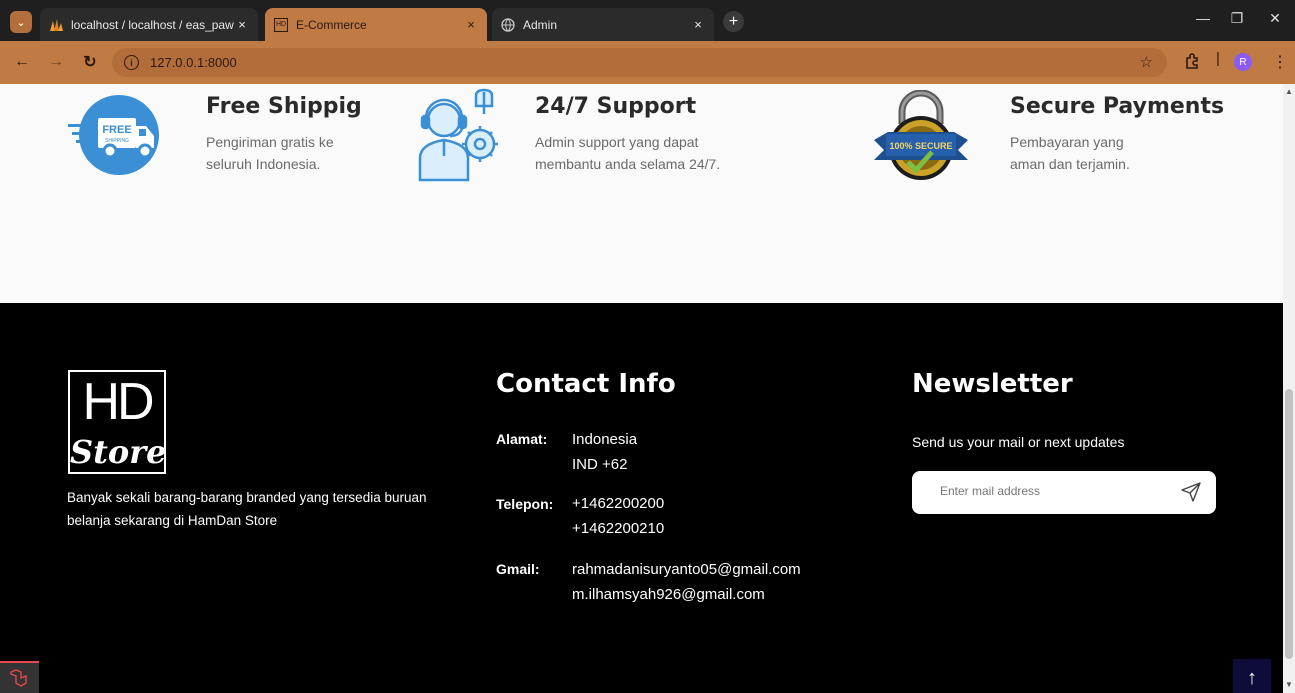  Describe the element at coordinates (331, 24) in the screenshot. I see `tab-title: E-Commerce` at that location.